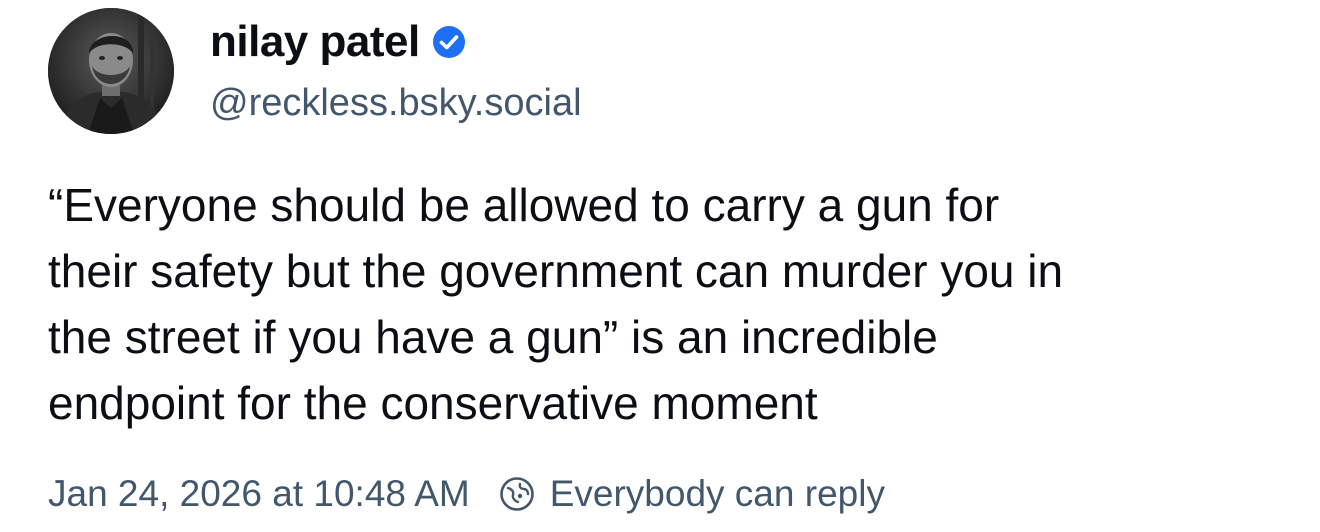  I want to click on avatar, so click(111, 71).